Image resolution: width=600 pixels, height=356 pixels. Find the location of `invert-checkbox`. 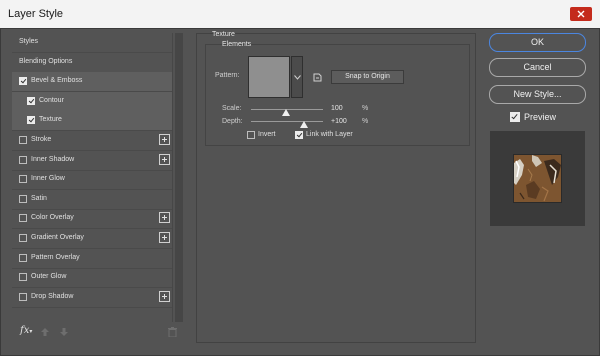

invert-checkbox is located at coordinates (251, 135).